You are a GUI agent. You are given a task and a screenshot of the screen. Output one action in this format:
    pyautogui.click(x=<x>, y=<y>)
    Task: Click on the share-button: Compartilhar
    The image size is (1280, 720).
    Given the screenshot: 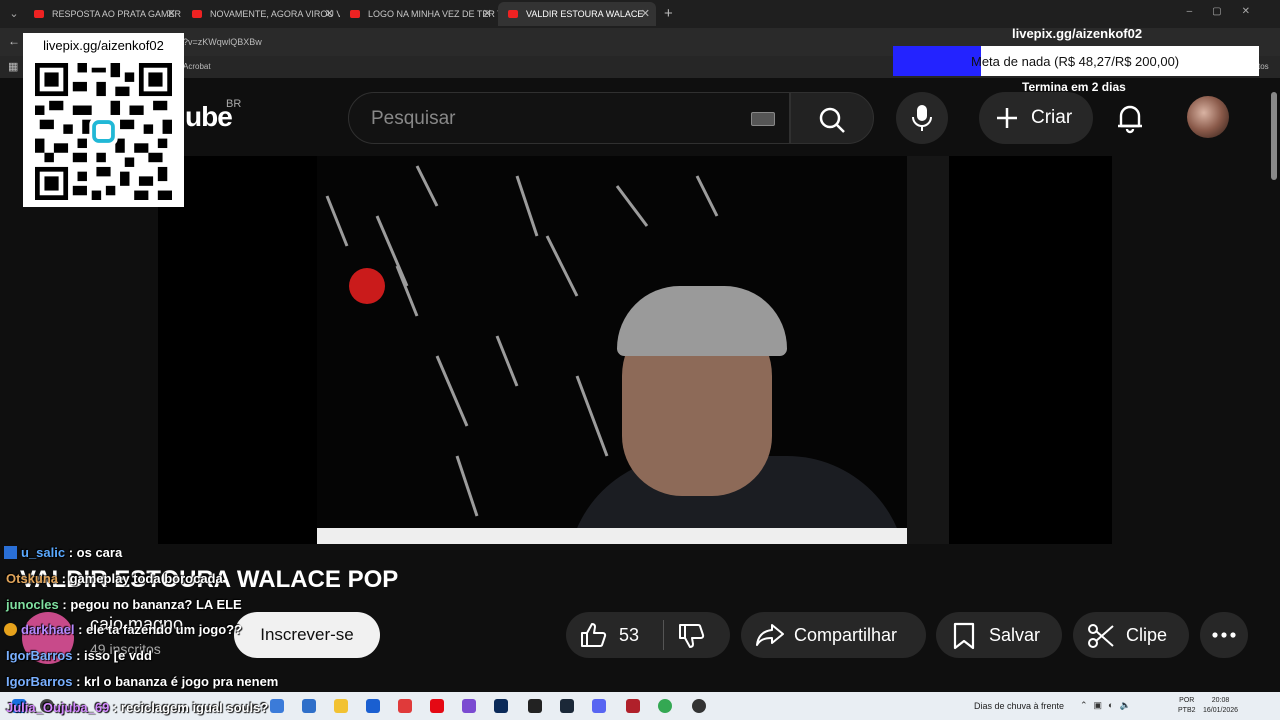 What is the action you would take?
    pyautogui.click(x=833, y=635)
    